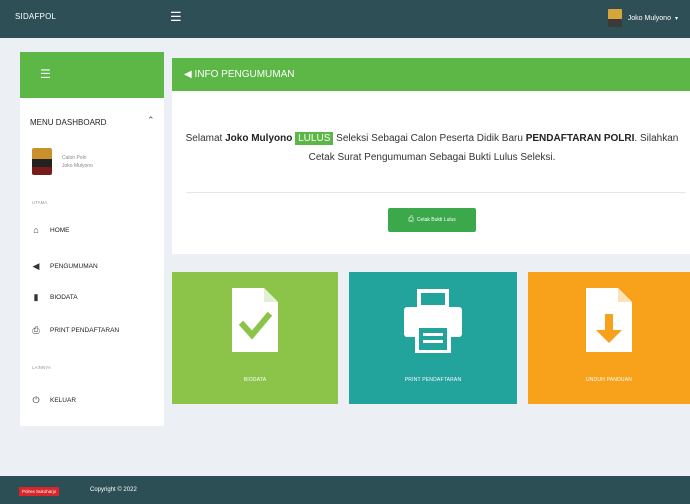 This screenshot has height=504, width=690. I want to click on sidebar-item-print-pendaftaran: ⎙ PRINT PENDAFTARAN, so click(74, 330).